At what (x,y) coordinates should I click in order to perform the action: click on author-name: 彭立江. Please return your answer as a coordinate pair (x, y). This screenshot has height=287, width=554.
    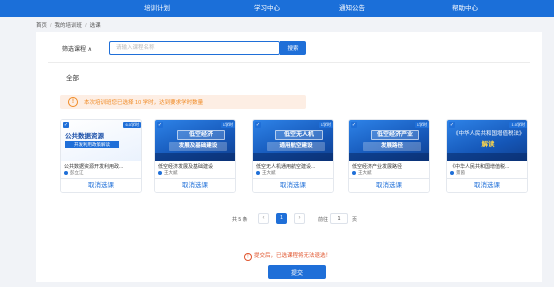
    Looking at the image, I should click on (77, 172).